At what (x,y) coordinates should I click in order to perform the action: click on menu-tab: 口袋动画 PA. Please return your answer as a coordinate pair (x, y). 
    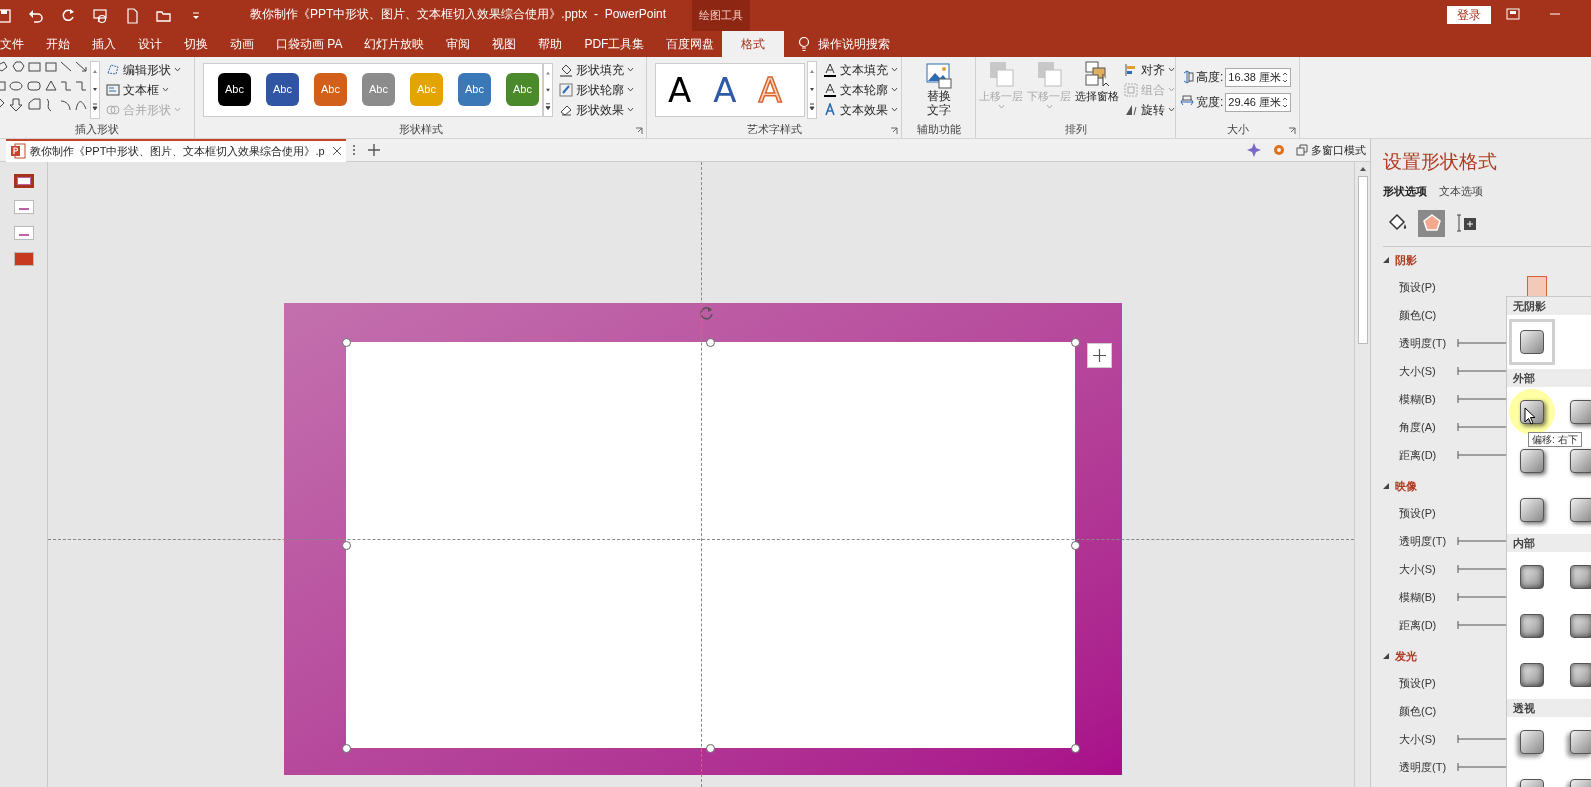
    Looking at the image, I should click on (309, 44).